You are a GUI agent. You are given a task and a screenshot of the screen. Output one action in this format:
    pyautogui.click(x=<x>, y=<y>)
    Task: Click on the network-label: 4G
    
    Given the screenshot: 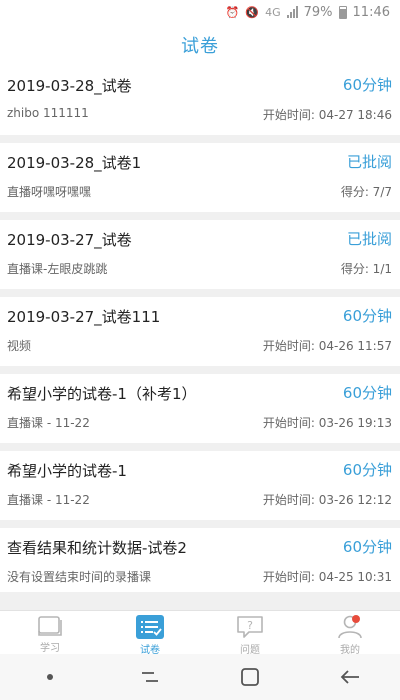 What is the action you would take?
    pyautogui.click(x=273, y=12)
    